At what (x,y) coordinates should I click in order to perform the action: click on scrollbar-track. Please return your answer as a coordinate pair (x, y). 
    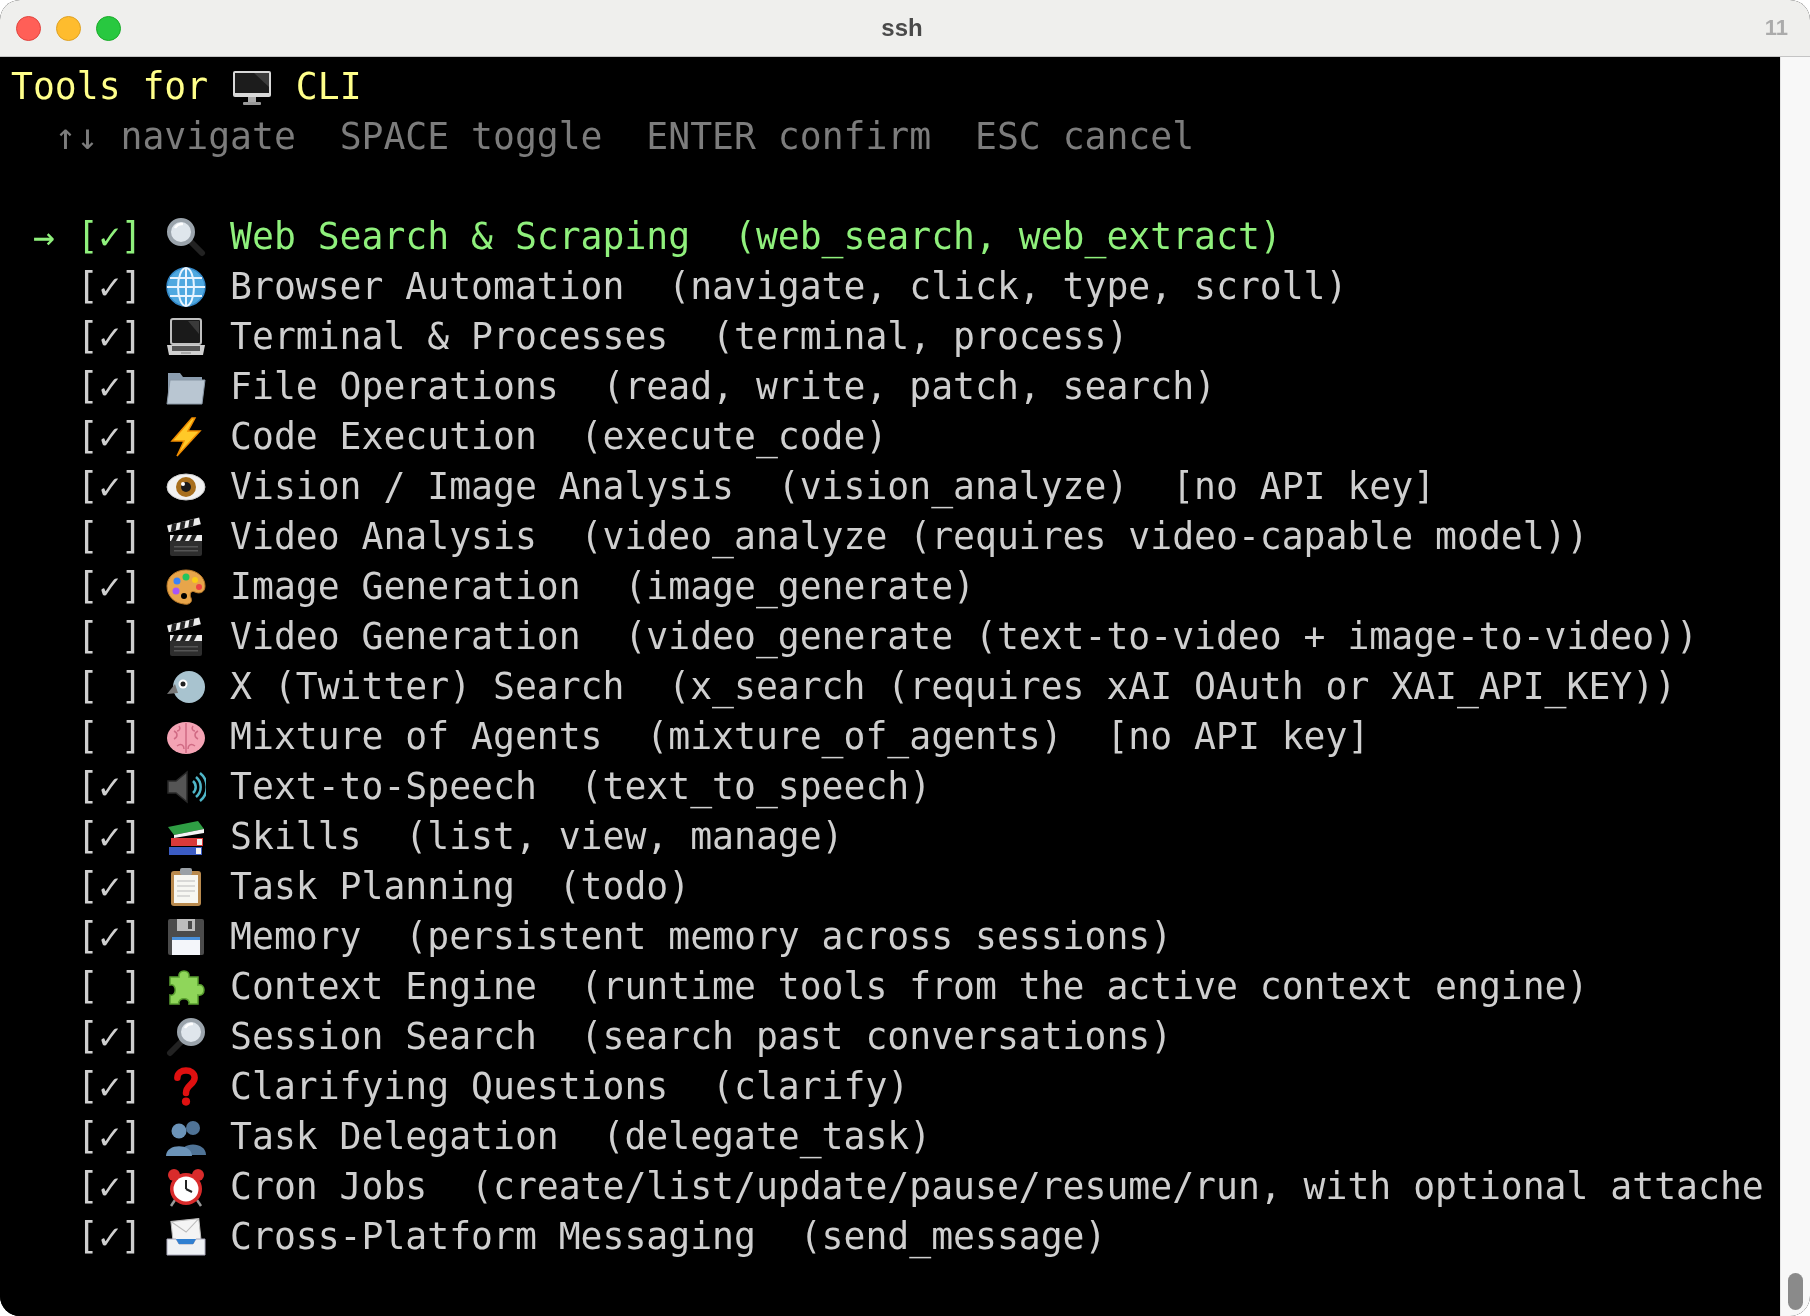
    Looking at the image, I should click on (1795, 686).